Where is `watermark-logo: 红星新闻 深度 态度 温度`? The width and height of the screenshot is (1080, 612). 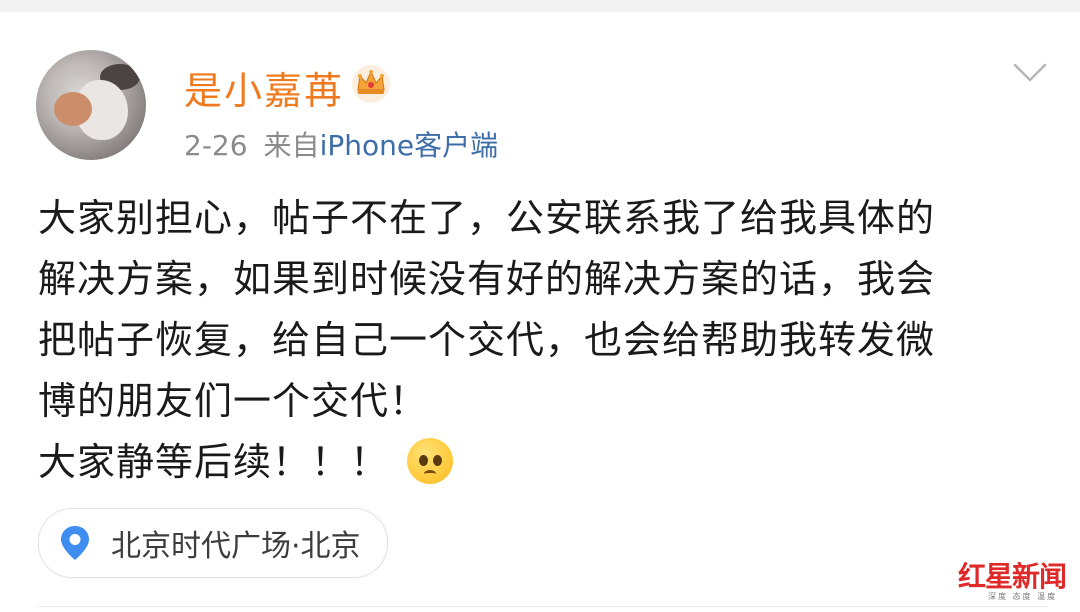
watermark-logo: 红星新闻 深度 态度 温度 is located at coordinates (1017, 581).